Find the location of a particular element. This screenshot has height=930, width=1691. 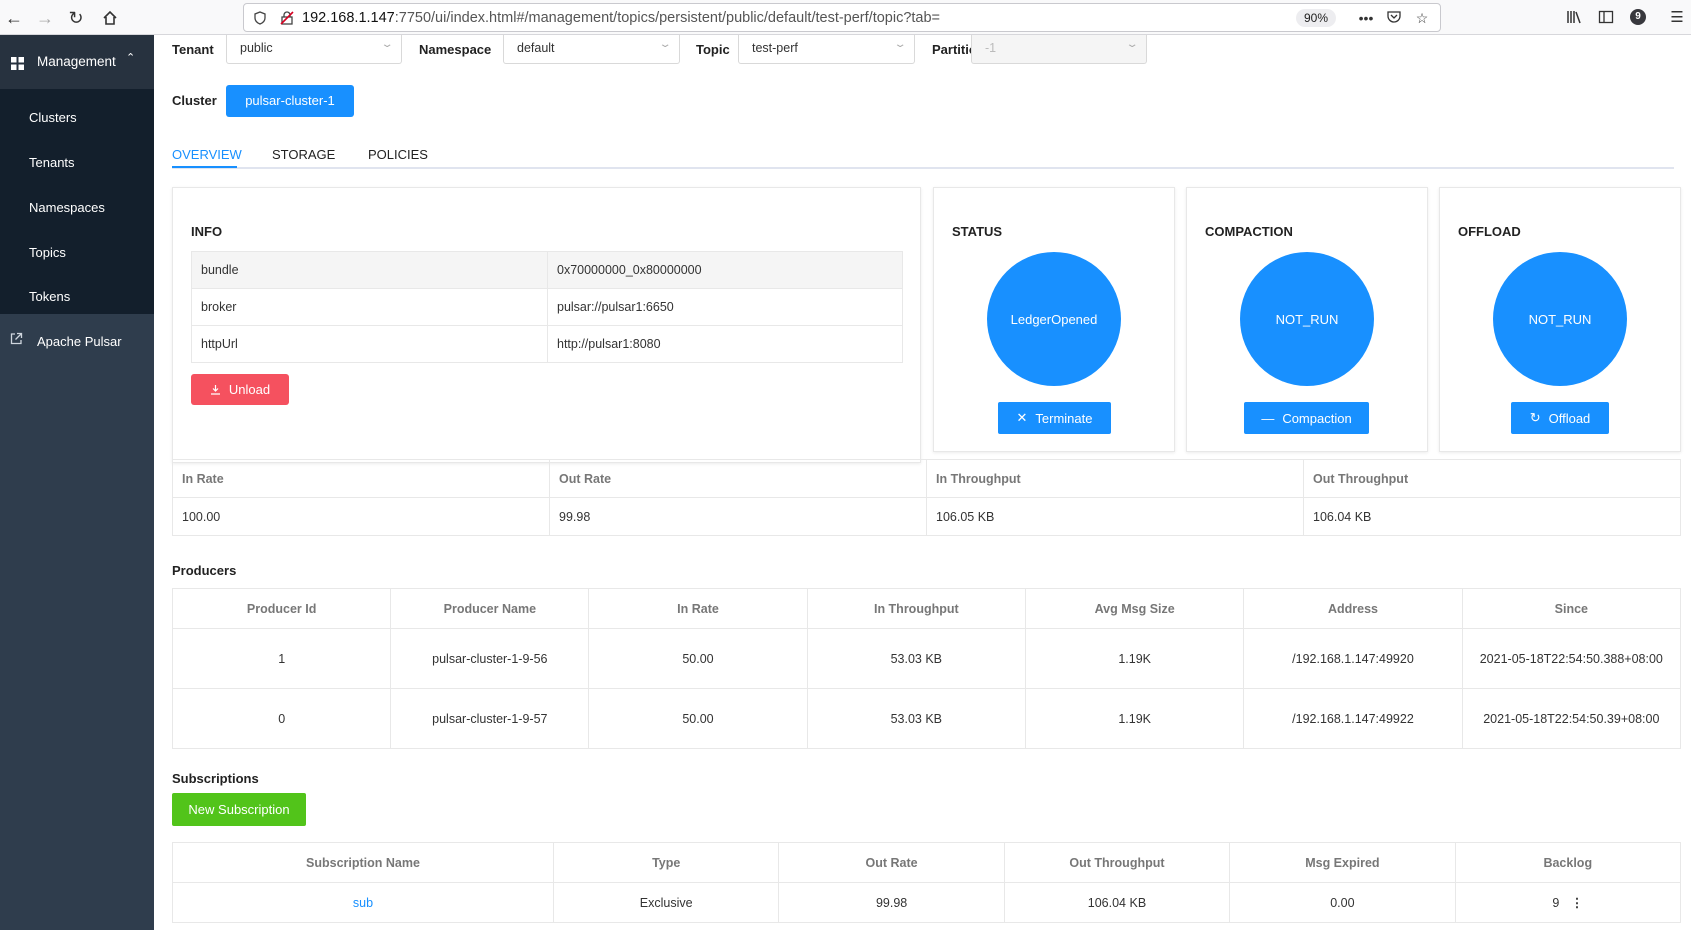

topic-value: test-perf is located at coordinates (775, 48).